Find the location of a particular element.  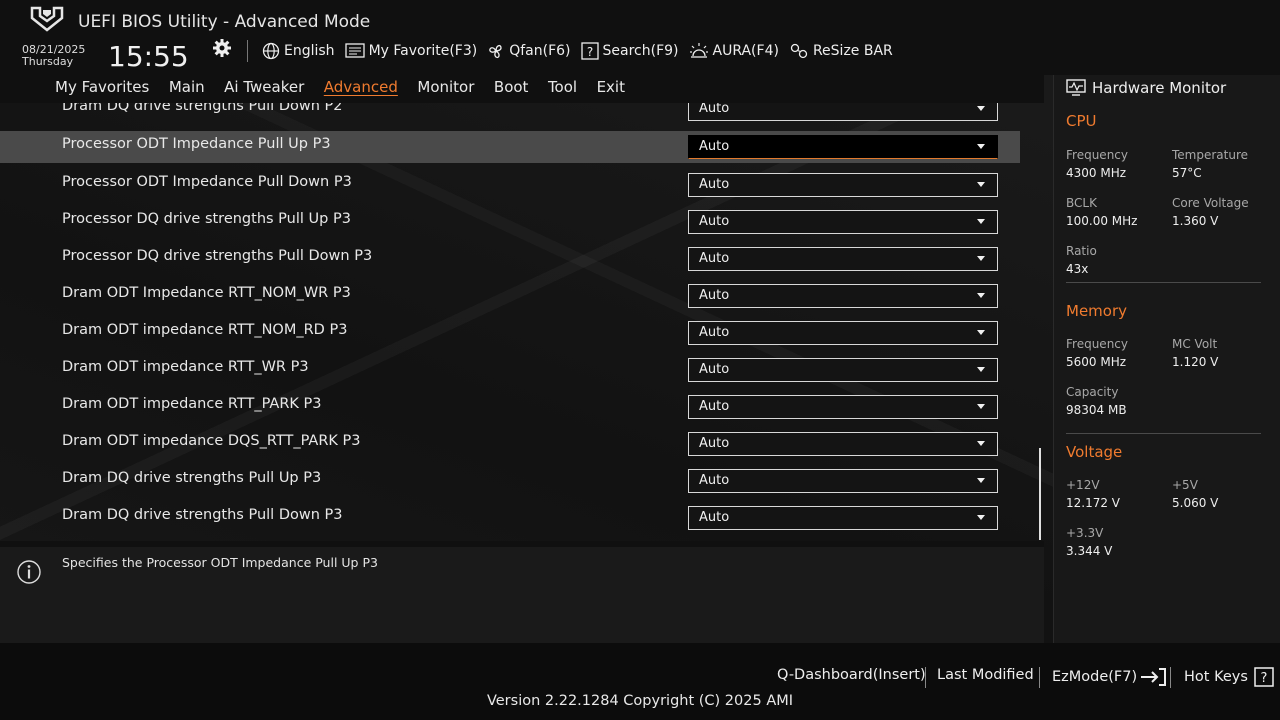

voltage-3v3-label: +3.3V is located at coordinates (1085, 533).